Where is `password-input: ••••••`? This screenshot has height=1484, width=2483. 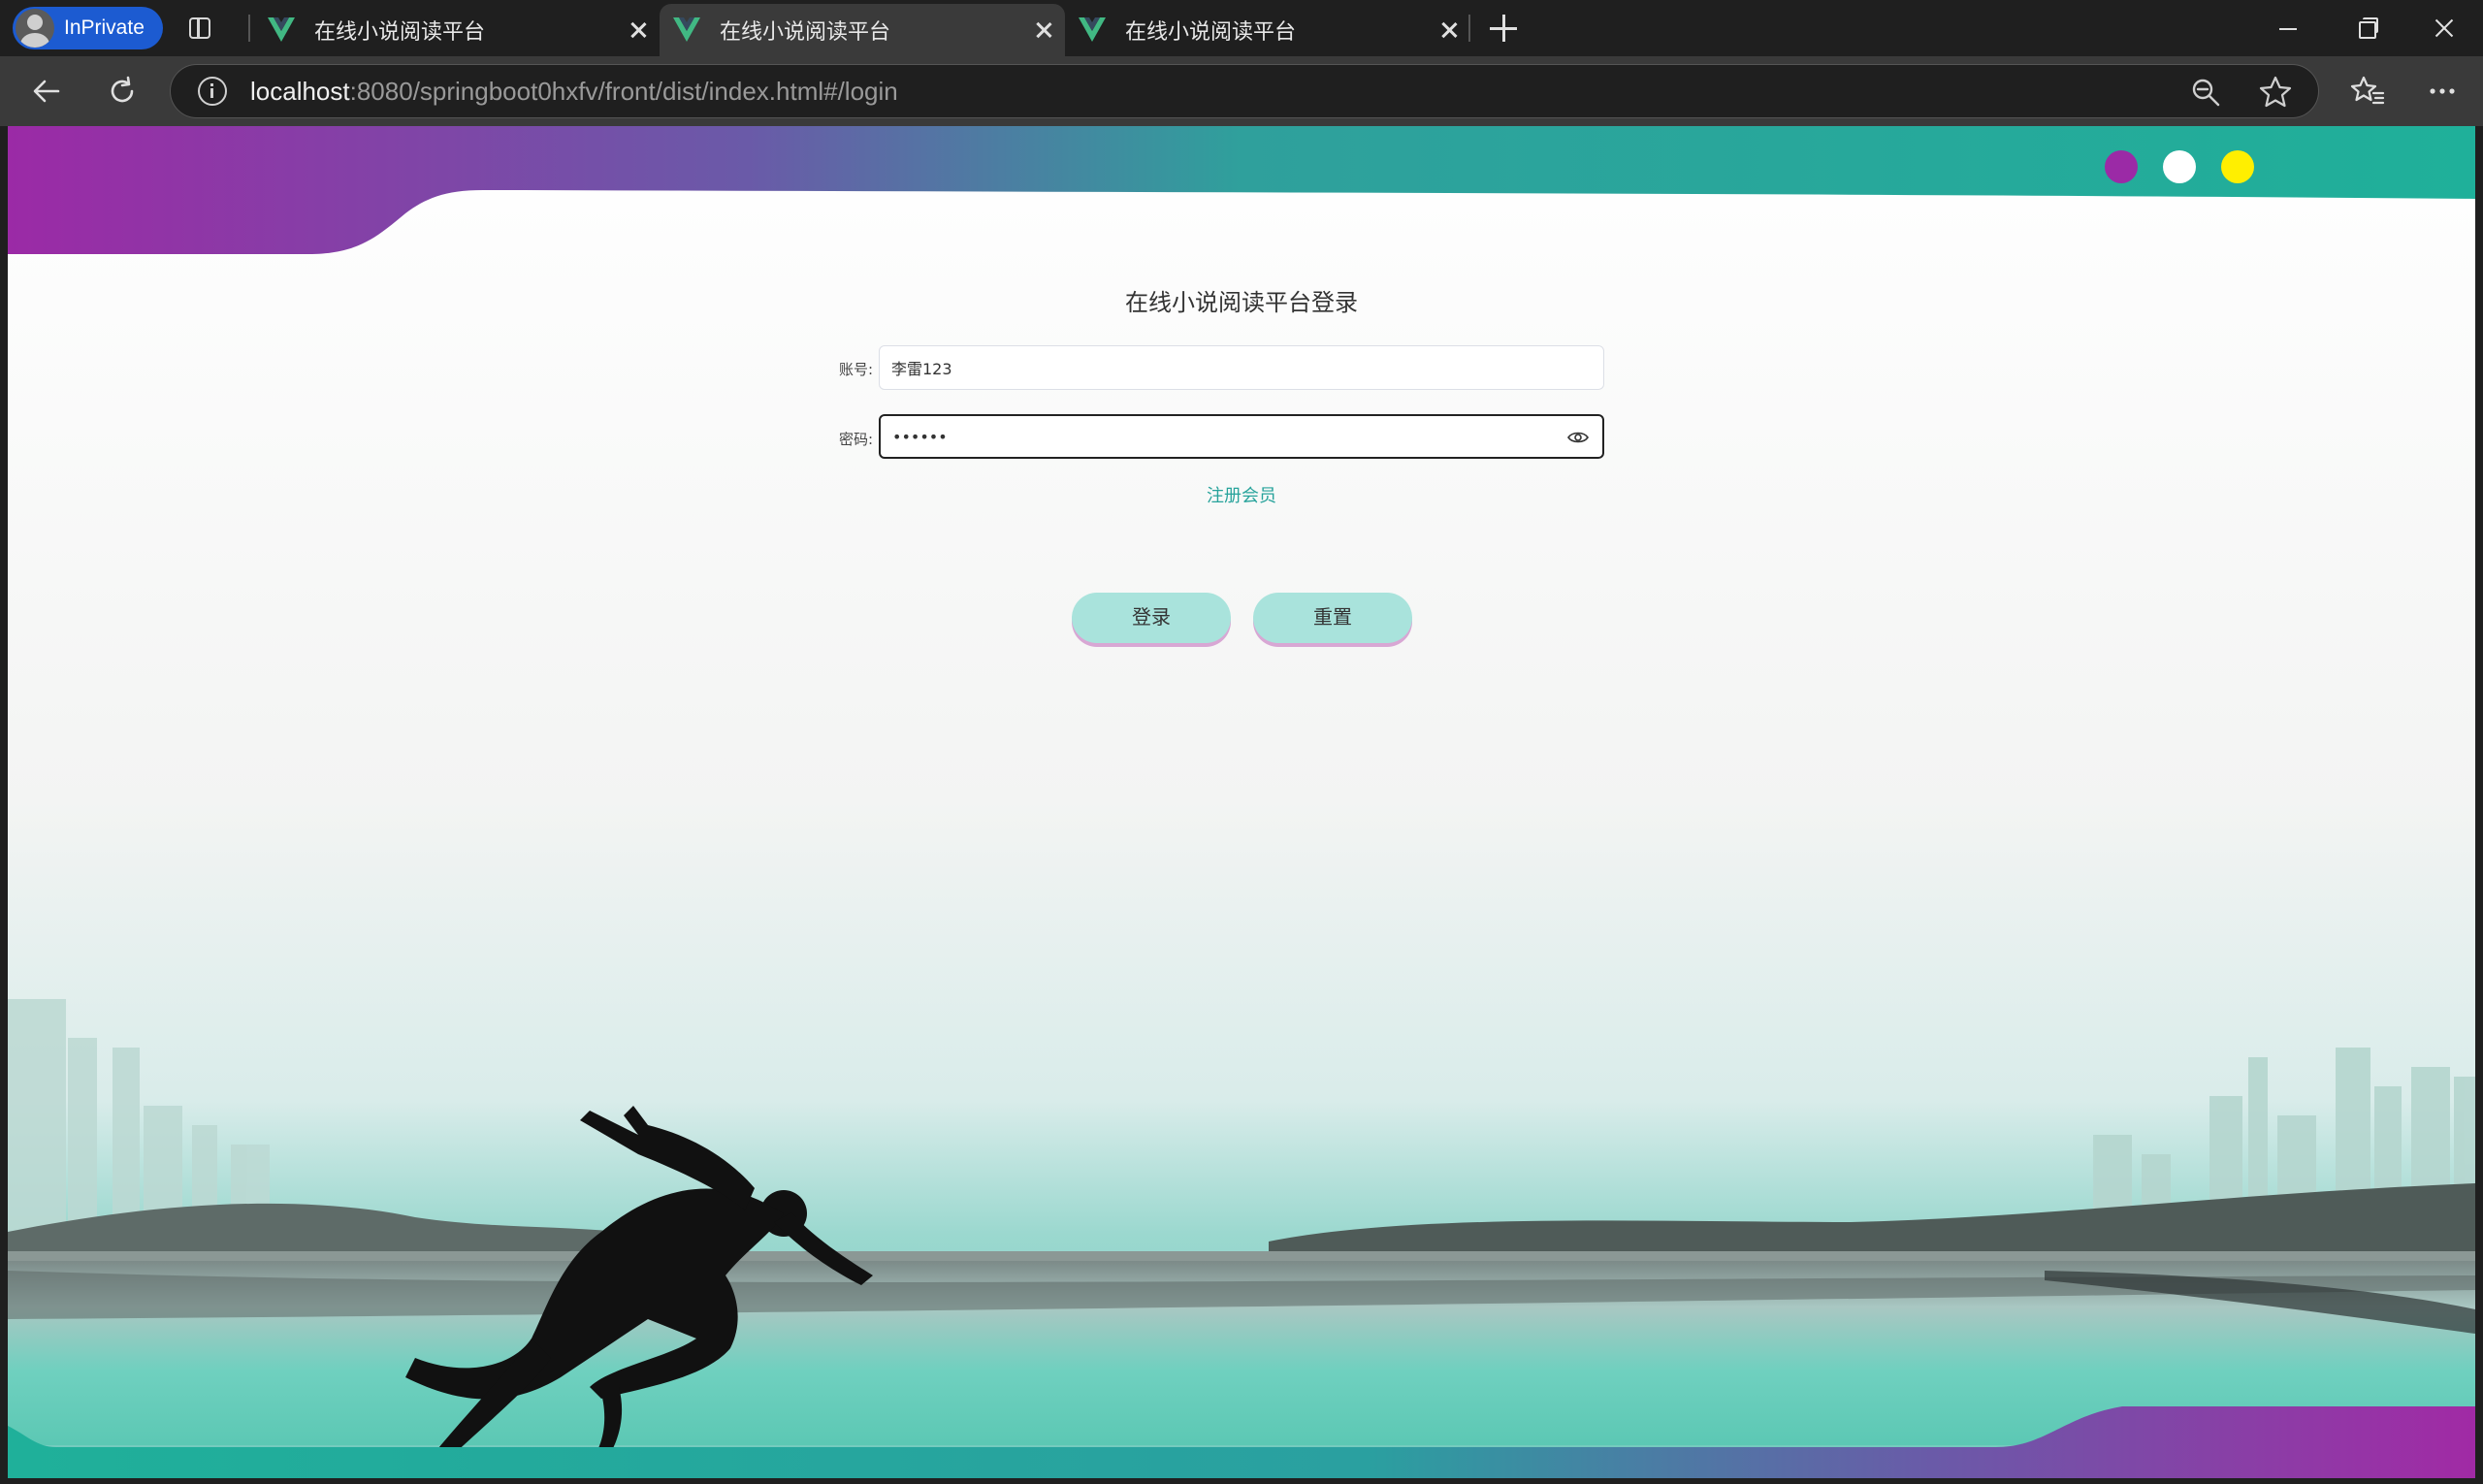 password-input: •••••• is located at coordinates (1242, 436).